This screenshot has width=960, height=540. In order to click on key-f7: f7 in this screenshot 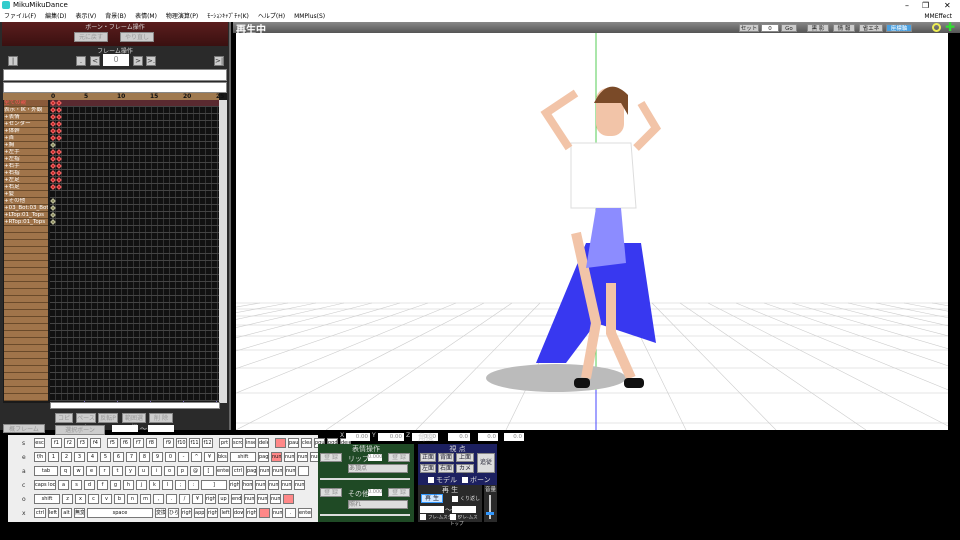, I will do `click(138, 443)`.